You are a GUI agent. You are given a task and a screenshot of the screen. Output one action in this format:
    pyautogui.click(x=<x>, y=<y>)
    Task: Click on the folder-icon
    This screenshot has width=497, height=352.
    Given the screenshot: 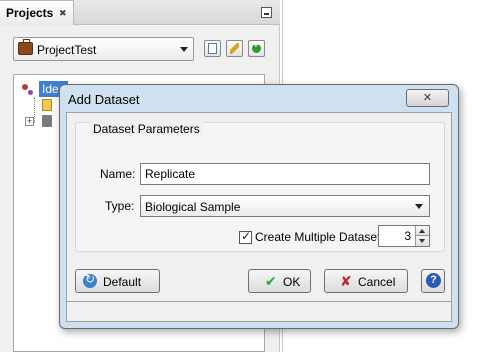 What is the action you would take?
    pyautogui.click(x=47, y=105)
    